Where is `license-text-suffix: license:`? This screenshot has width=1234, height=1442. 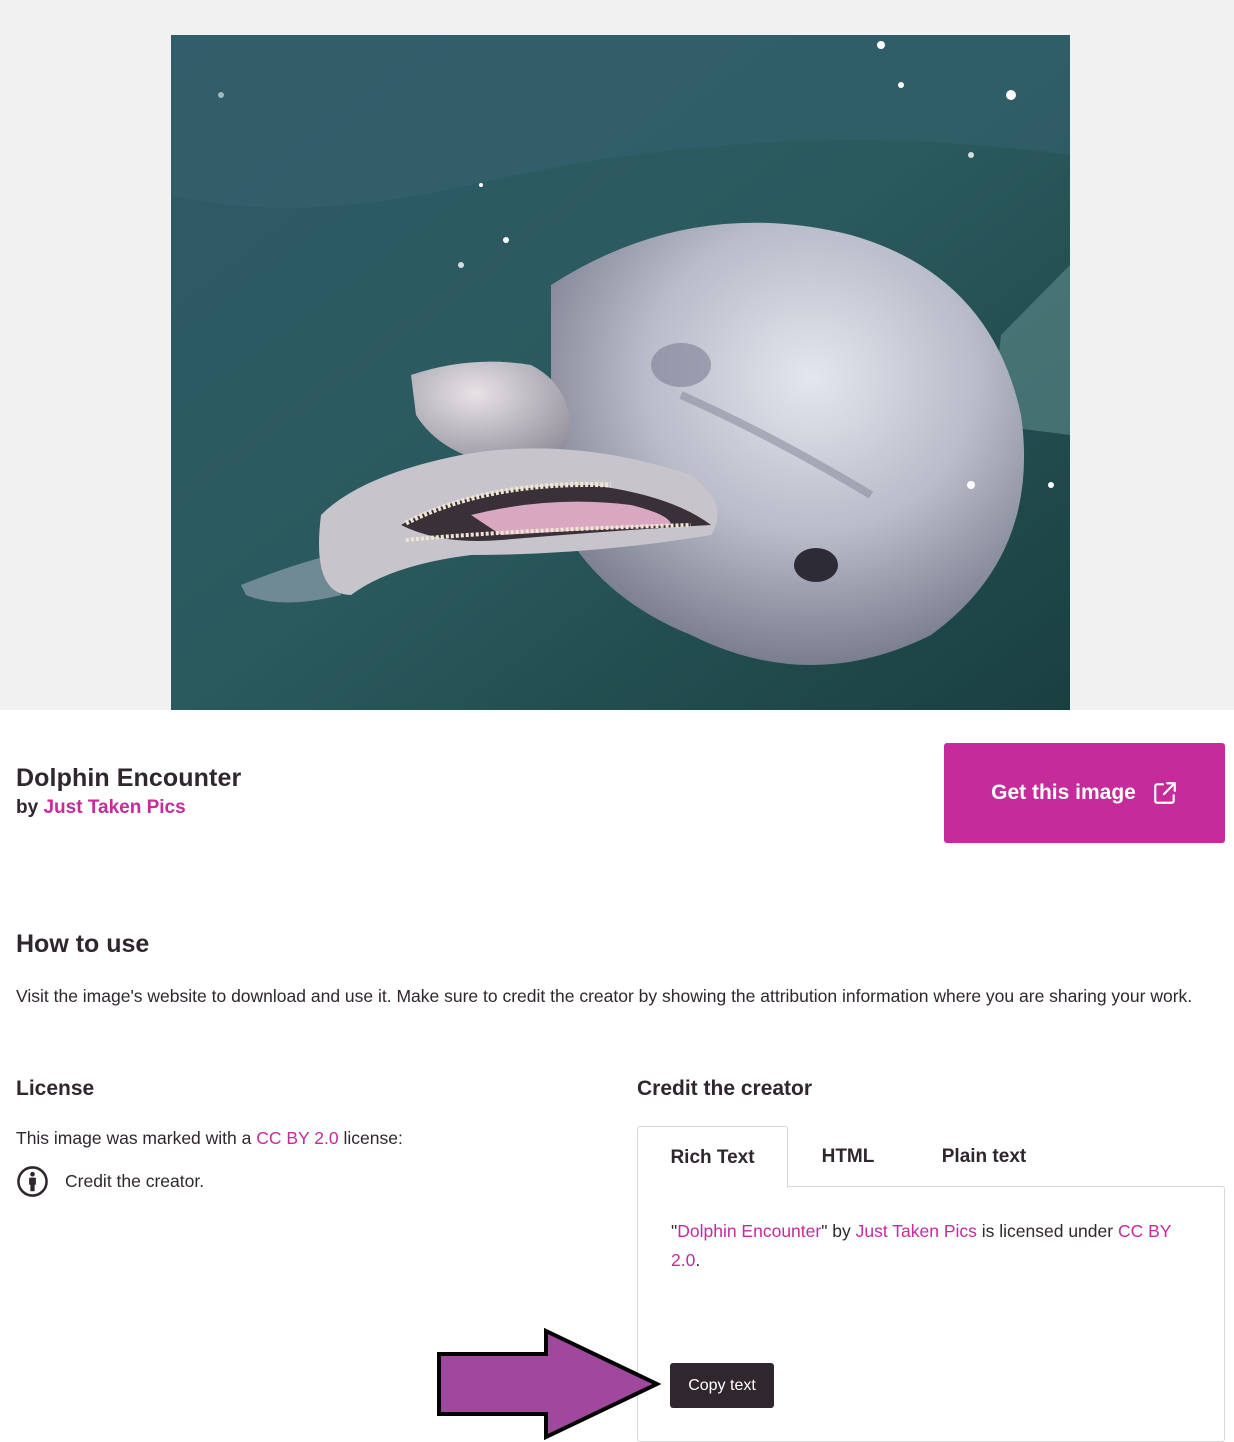
license-text-suffix: license: is located at coordinates (373, 1138).